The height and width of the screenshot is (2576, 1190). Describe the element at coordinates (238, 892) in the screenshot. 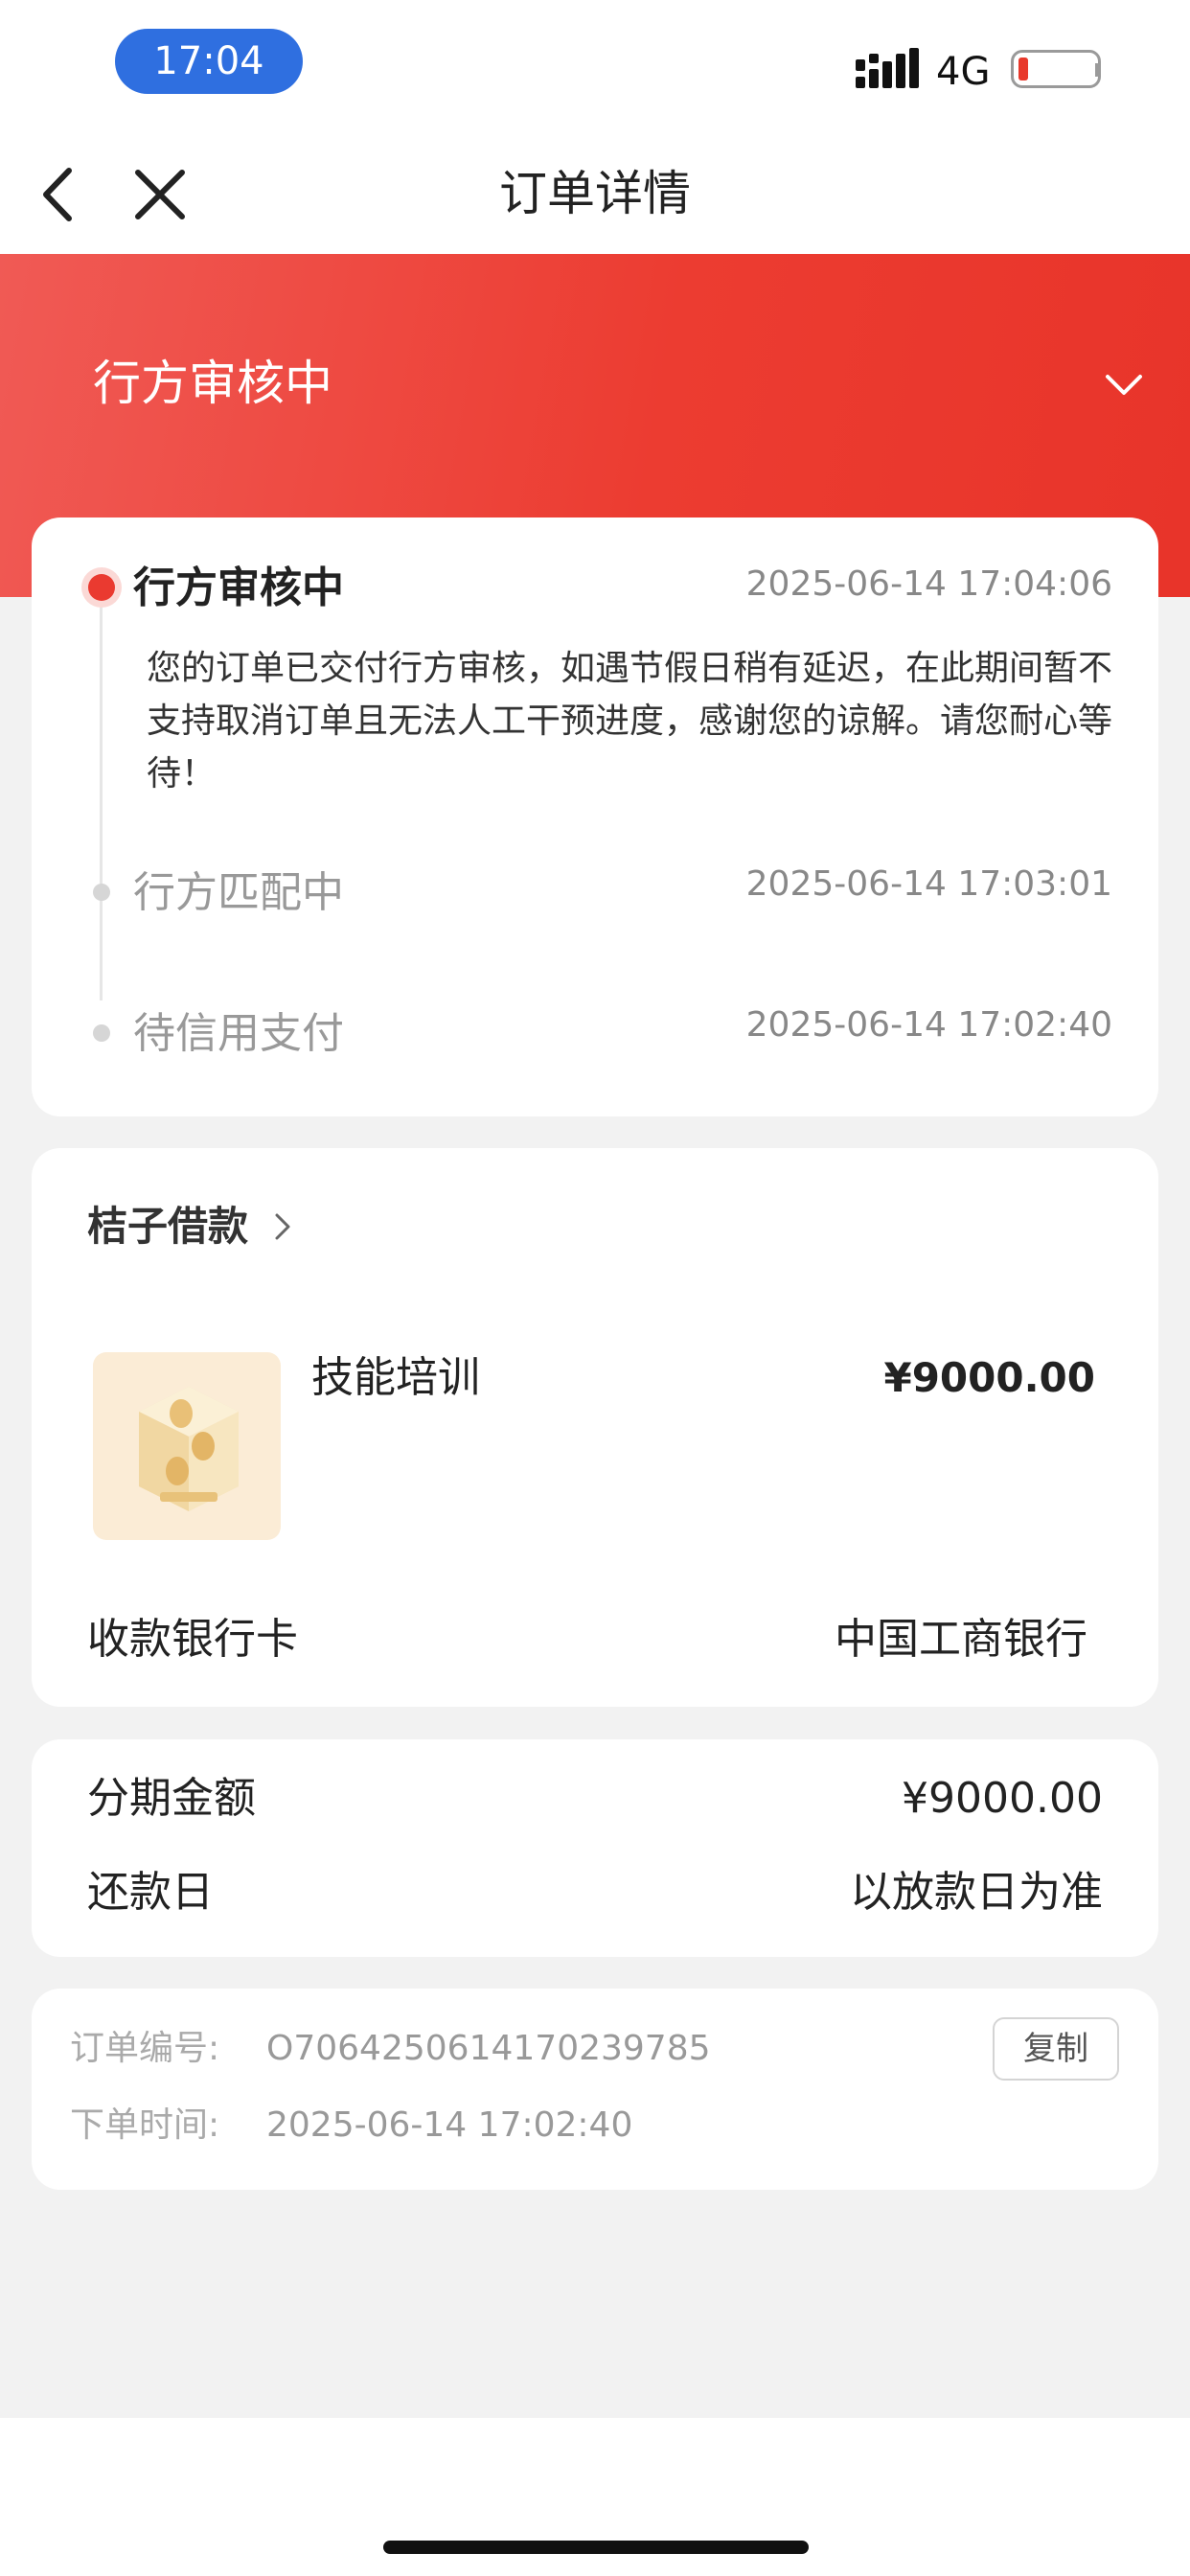

I see `timeline-step-title: 行方匹配中` at that location.